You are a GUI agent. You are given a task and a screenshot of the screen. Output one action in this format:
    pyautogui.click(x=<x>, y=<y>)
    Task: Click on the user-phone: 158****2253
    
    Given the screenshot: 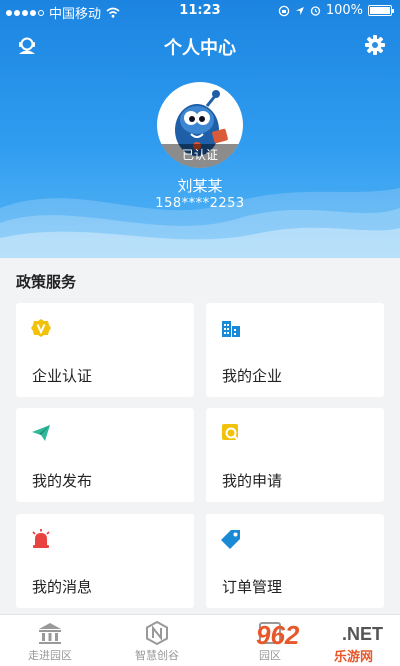 What is the action you would take?
    pyautogui.click(x=200, y=203)
    